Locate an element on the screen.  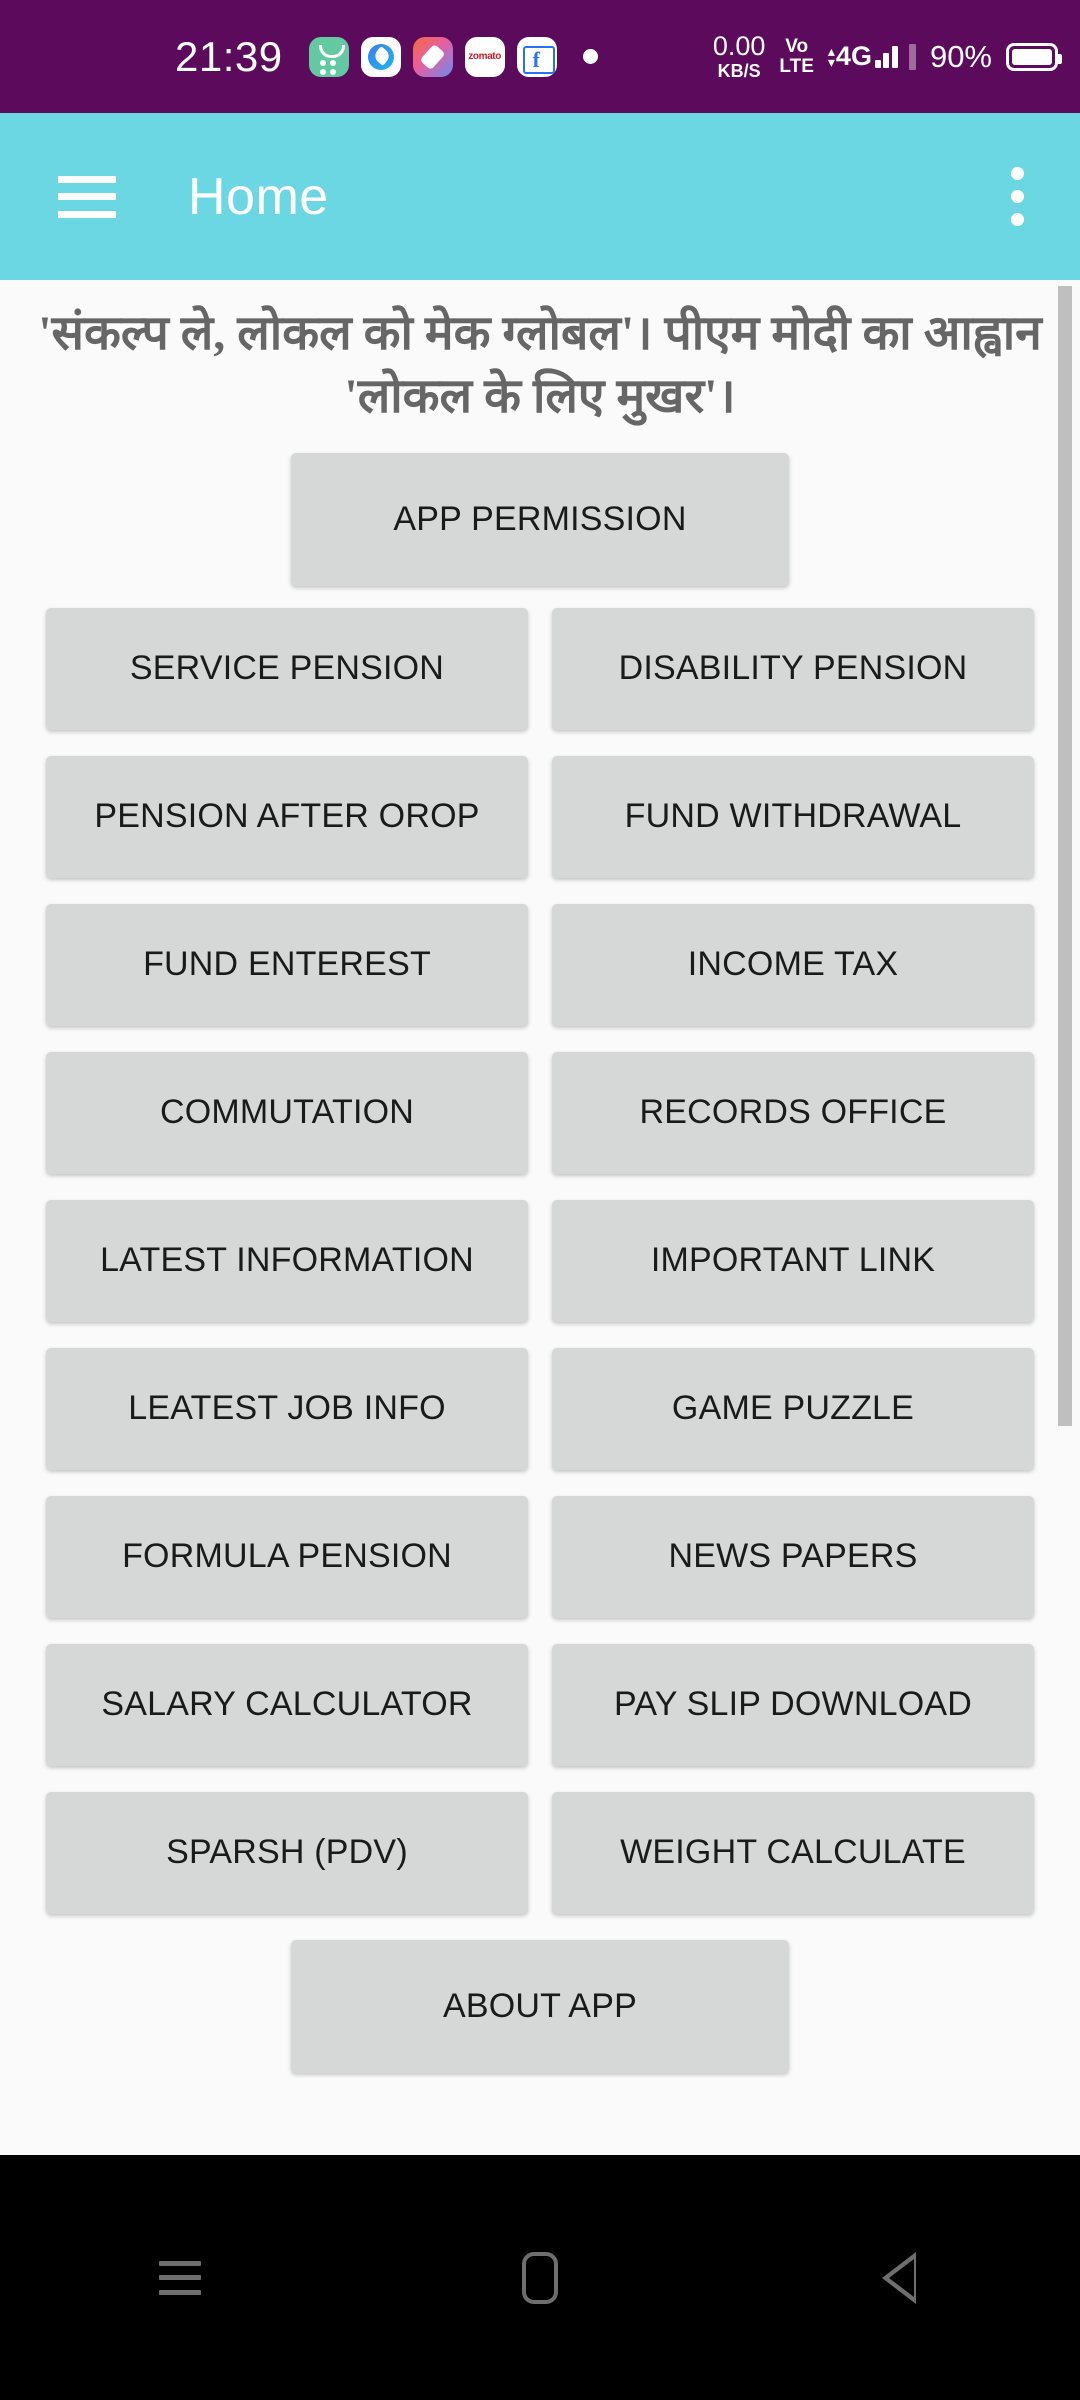
app-bar: Home is located at coordinates (540, 196).